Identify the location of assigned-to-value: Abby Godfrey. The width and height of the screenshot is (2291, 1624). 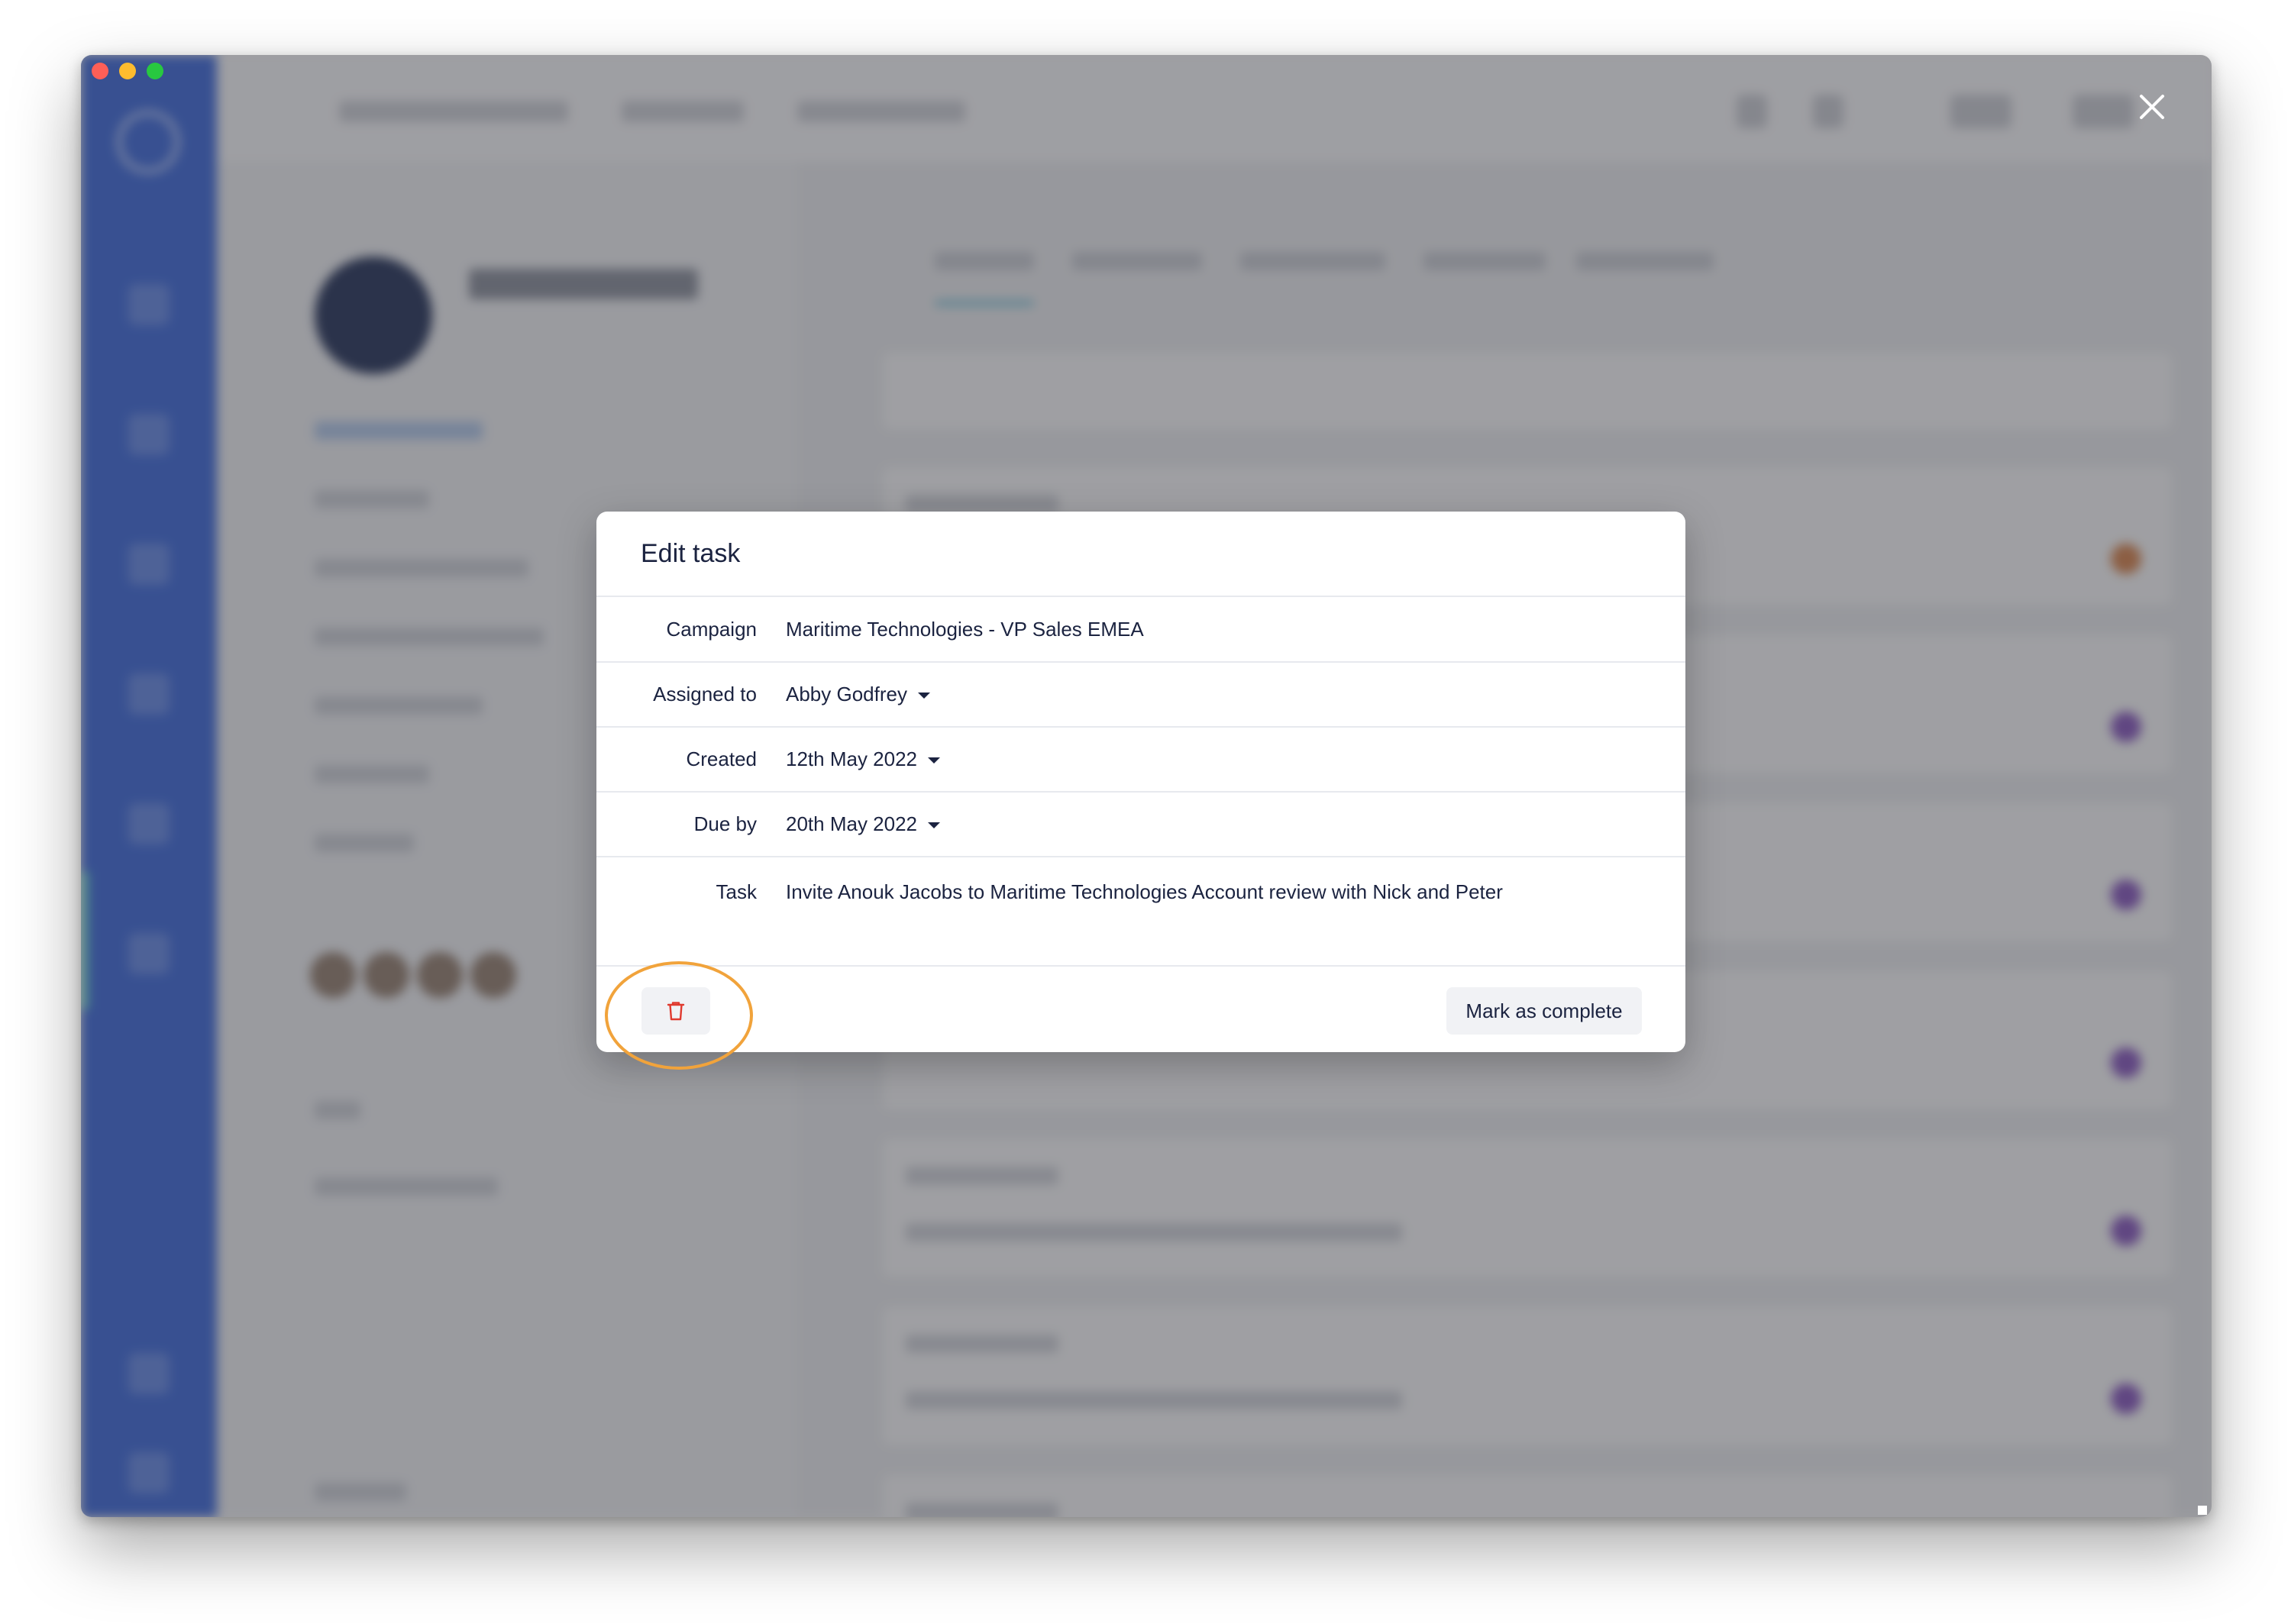
(847, 694).